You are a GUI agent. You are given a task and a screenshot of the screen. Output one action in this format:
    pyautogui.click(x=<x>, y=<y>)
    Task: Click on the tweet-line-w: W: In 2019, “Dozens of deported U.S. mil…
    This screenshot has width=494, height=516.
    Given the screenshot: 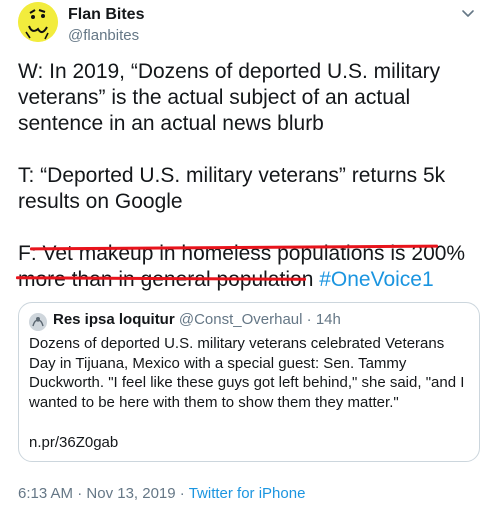 What is the action you would take?
    pyautogui.click(x=229, y=97)
    